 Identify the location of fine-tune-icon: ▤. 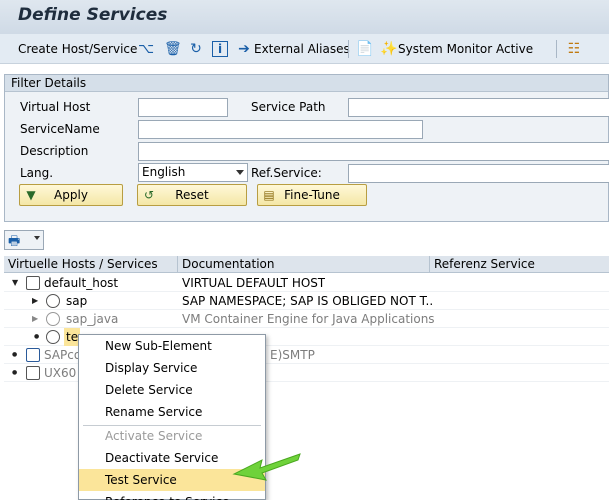
(269, 195).